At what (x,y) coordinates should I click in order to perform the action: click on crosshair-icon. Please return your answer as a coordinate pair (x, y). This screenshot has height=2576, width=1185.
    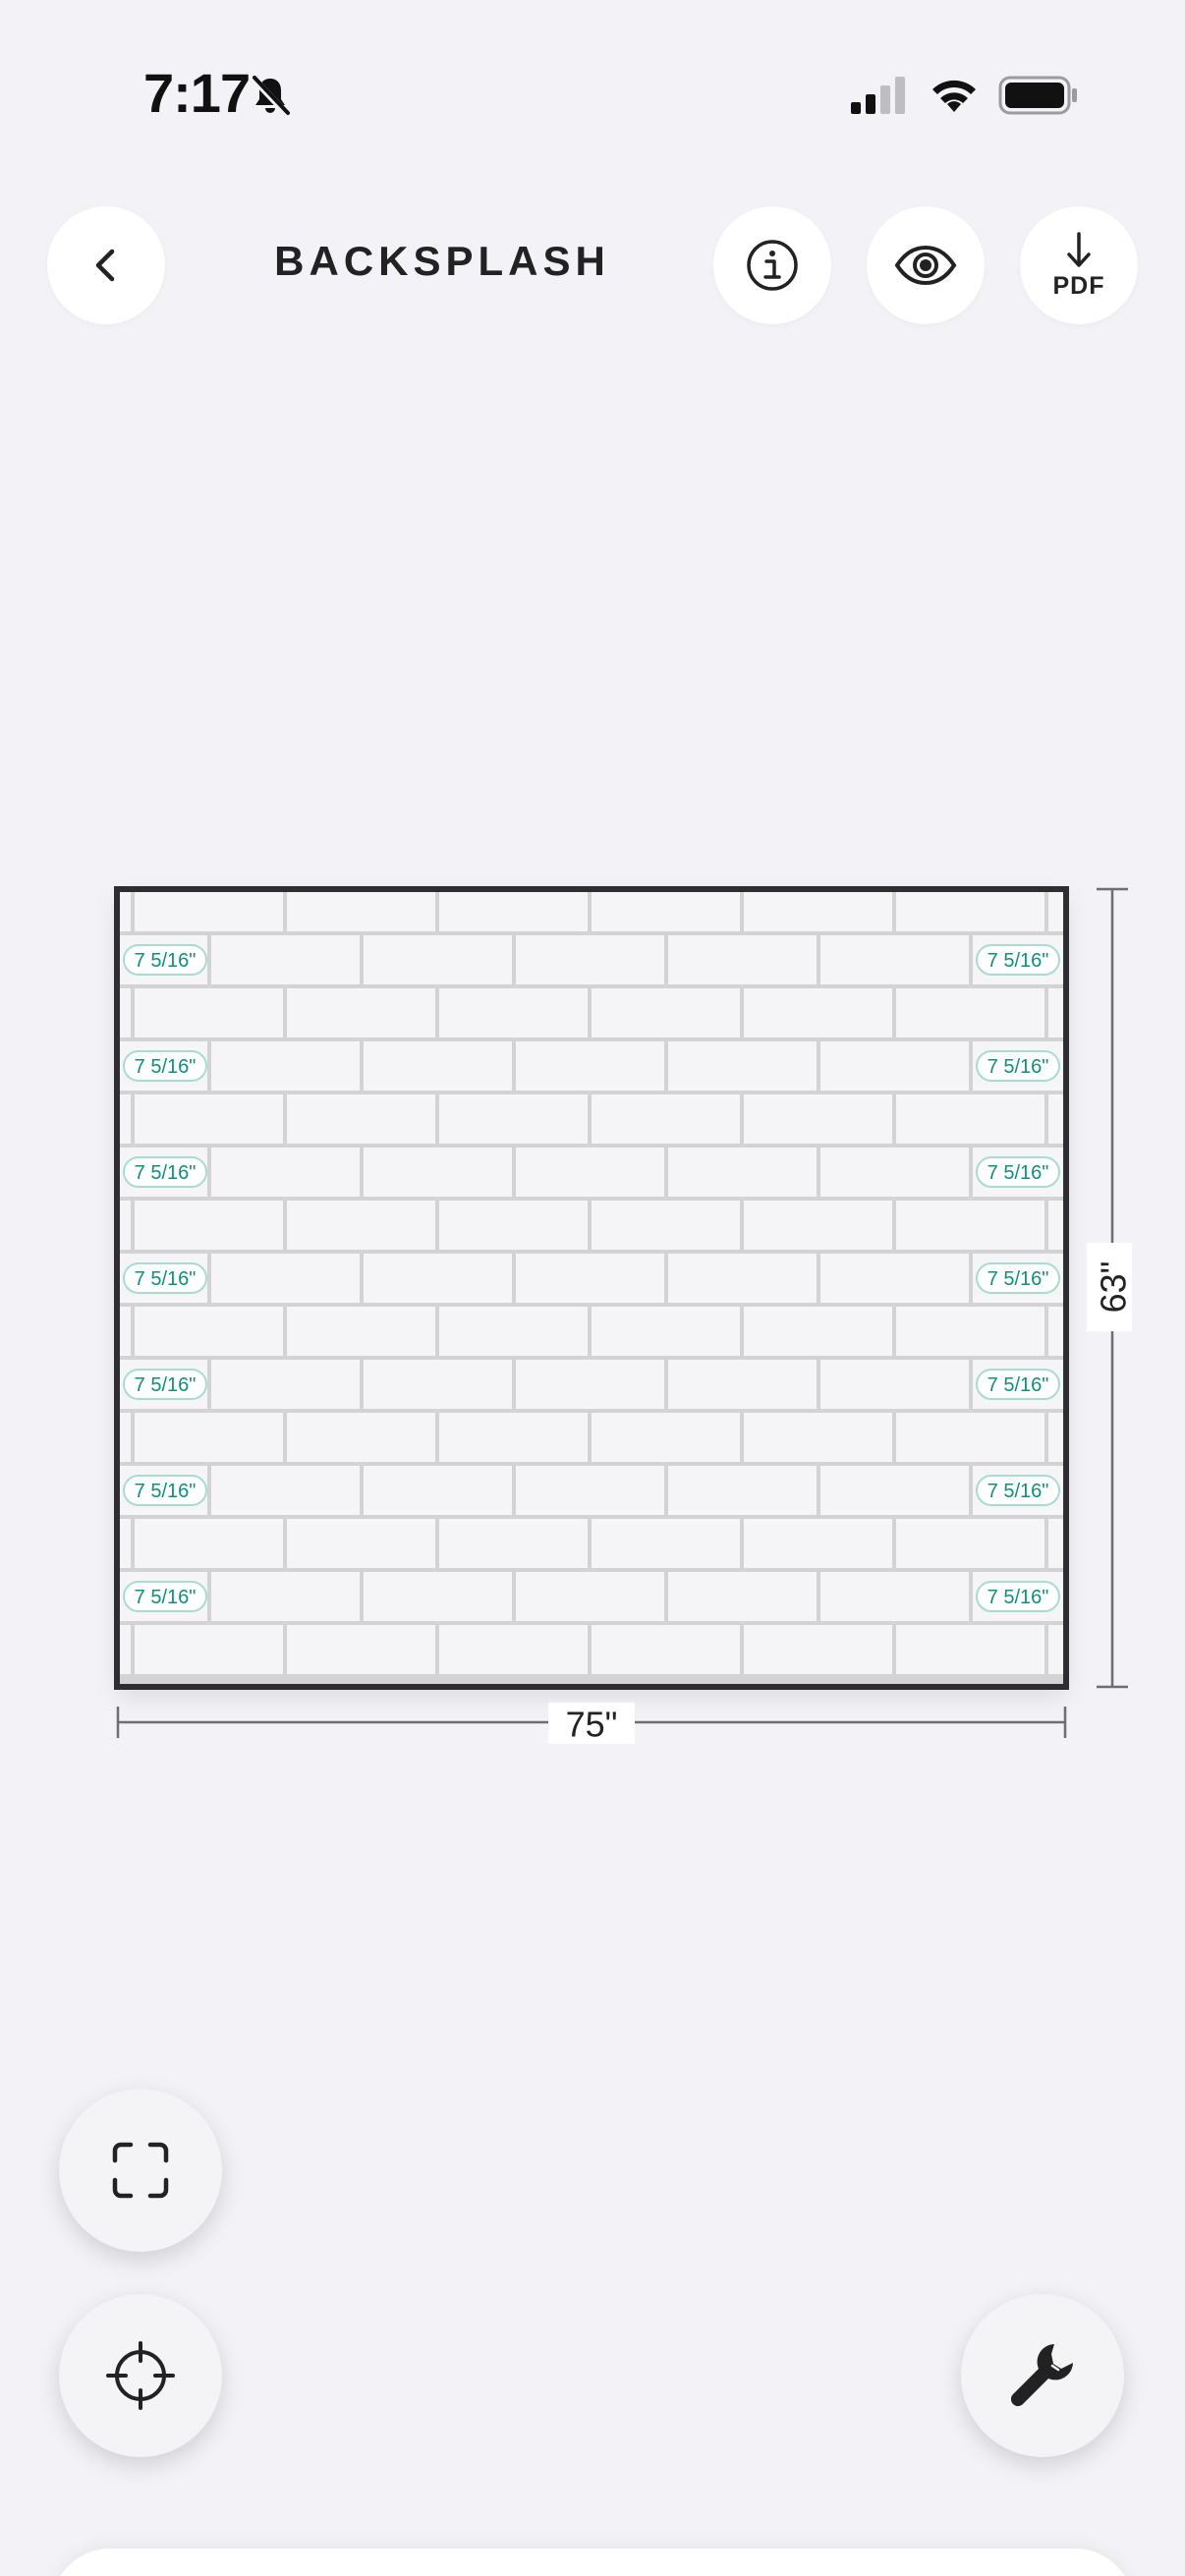
    Looking at the image, I should click on (140, 2375).